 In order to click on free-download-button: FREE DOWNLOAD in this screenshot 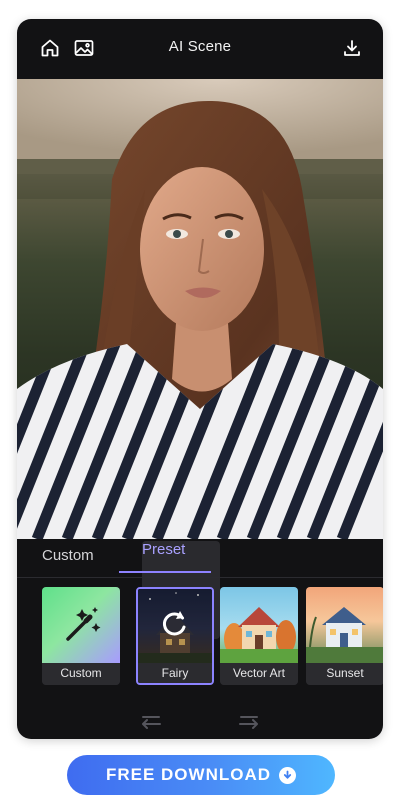, I will do `click(201, 775)`.